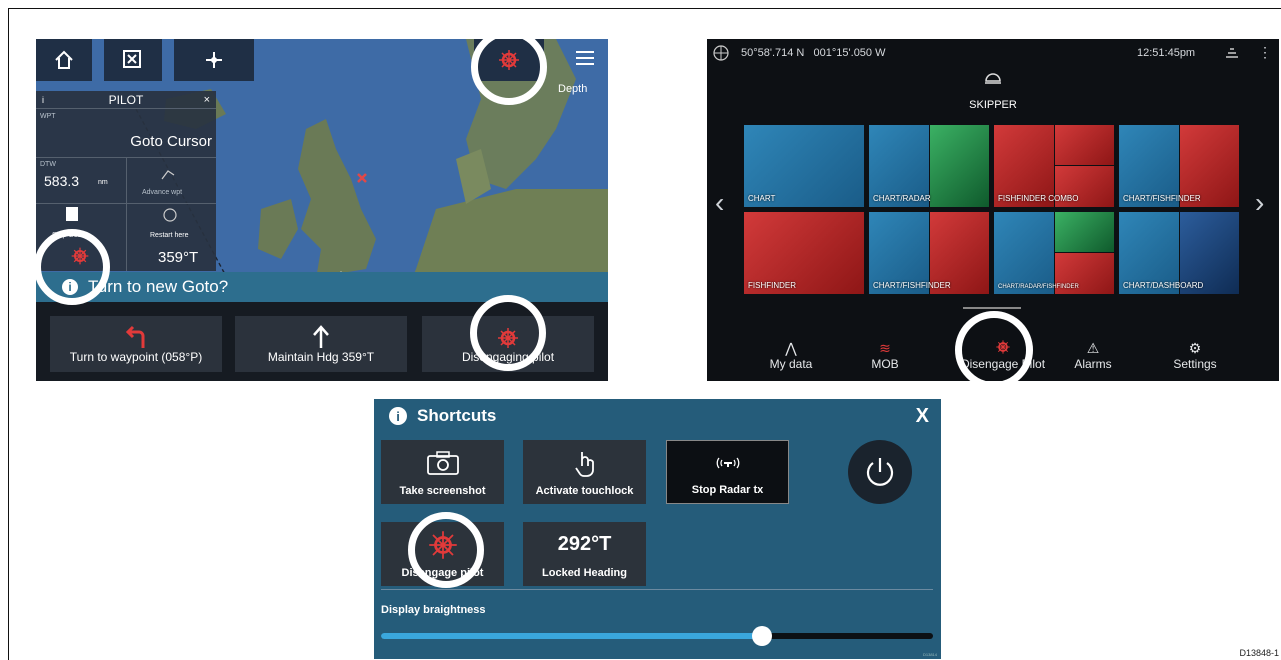  I want to click on shortcuts-title: Shortcuts, so click(457, 415).